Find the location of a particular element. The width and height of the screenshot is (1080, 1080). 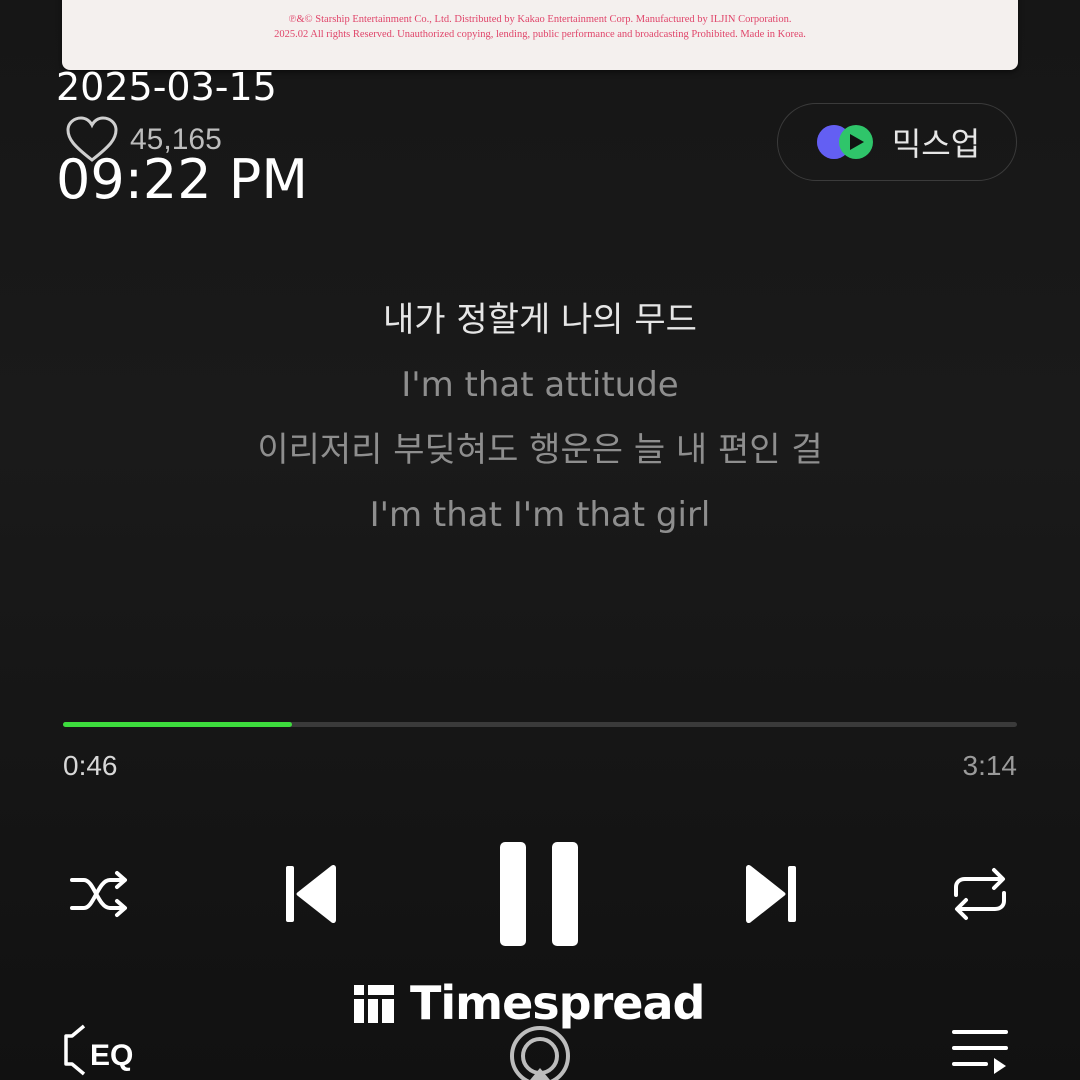

pause-icon is located at coordinates (539, 894).